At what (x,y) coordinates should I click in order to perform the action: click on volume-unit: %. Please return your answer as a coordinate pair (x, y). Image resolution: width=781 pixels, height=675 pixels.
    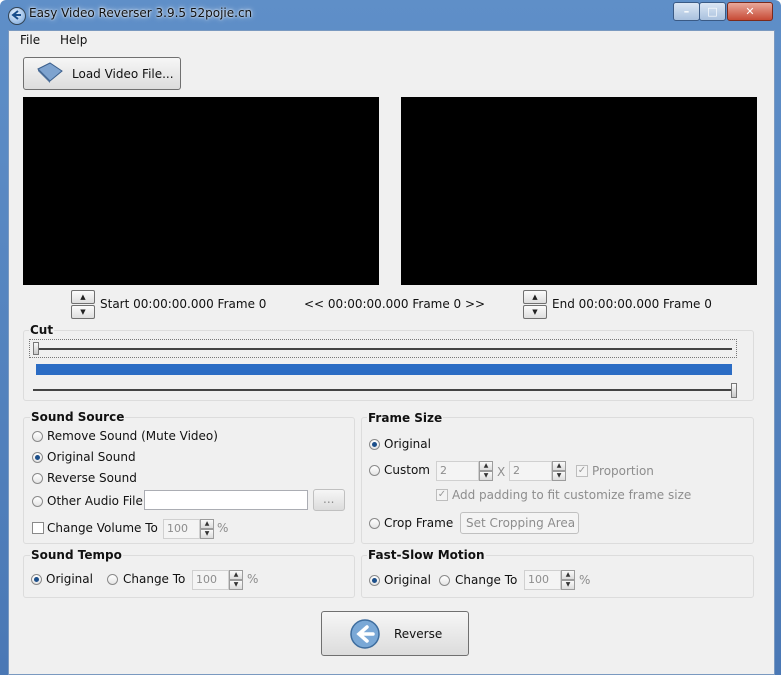
    Looking at the image, I should click on (223, 528).